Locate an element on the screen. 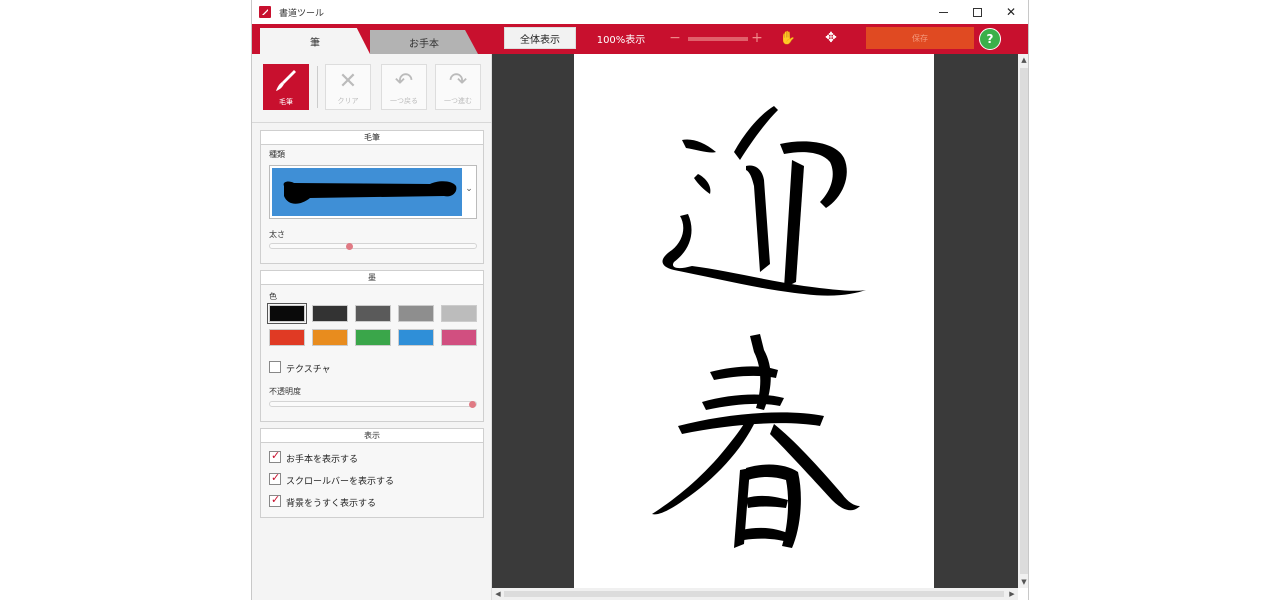 Image resolution: width=1280 pixels, height=600 pixels. zoom-slider is located at coordinates (718, 39).